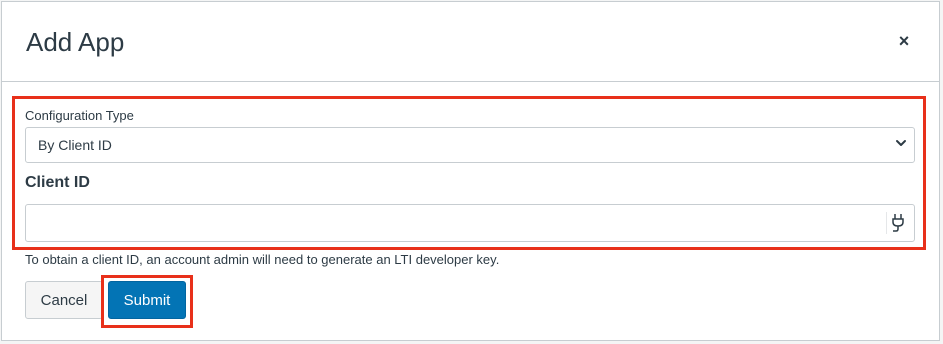 This screenshot has height=344, width=943. What do you see at coordinates (64, 300) in the screenshot?
I see `cancel-button: Cancel` at bounding box center [64, 300].